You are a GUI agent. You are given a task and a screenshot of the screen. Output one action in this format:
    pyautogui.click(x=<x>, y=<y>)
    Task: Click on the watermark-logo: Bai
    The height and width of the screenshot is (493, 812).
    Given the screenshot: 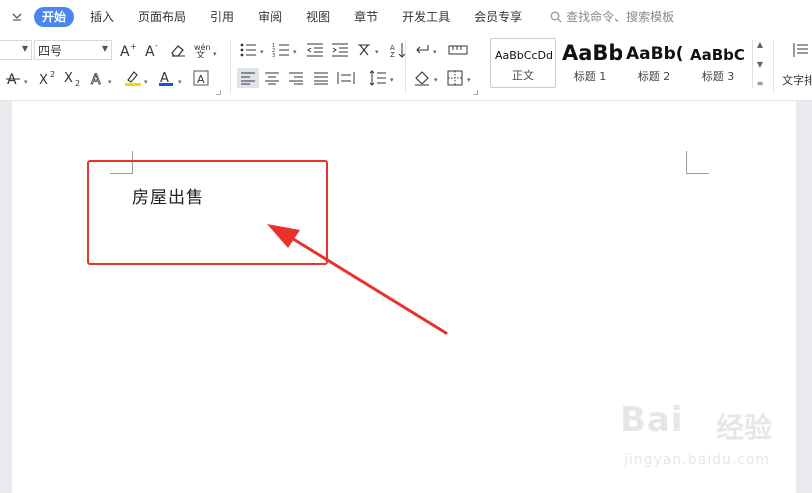 What is the action you would take?
    pyautogui.click(x=652, y=420)
    